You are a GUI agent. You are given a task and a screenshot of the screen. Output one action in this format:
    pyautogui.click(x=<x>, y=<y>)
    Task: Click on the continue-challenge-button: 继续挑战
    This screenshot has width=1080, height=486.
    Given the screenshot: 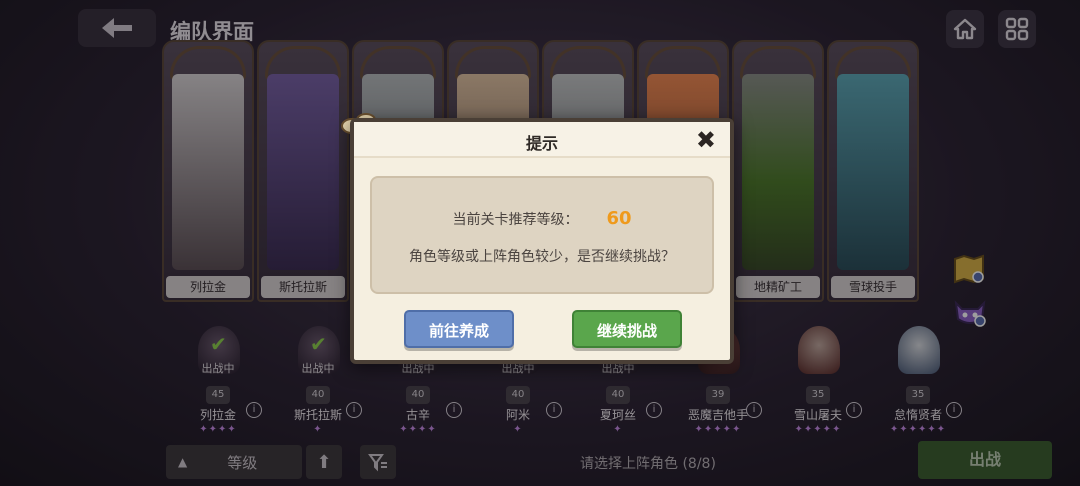 What is the action you would take?
    pyautogui.click(x=627, y=329)
    